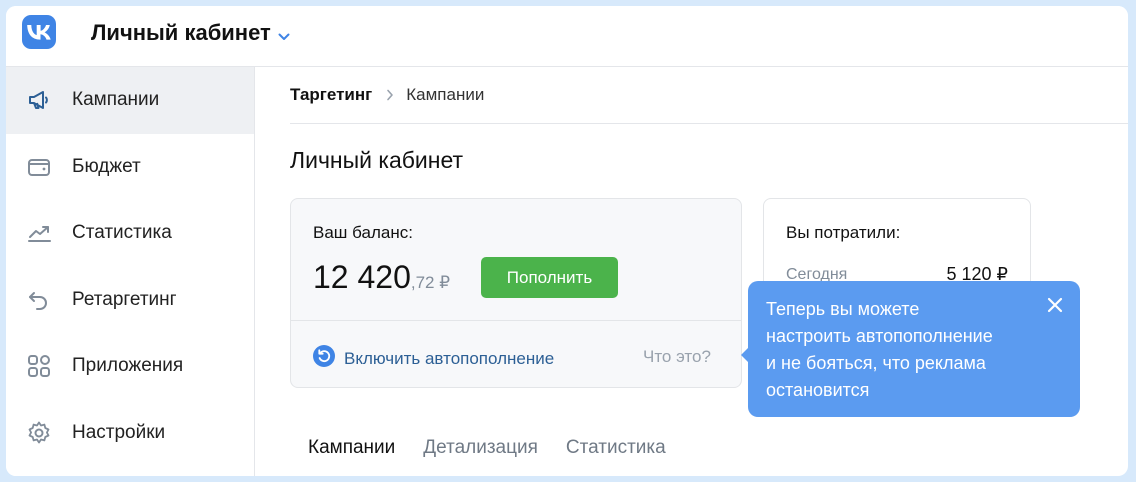 The width and height of the screenshot is (1136, 482). Describe the element at coordinates (445, 94) in the screenshot. I see `breadcrumb-campaigns: Кампании` at that location.